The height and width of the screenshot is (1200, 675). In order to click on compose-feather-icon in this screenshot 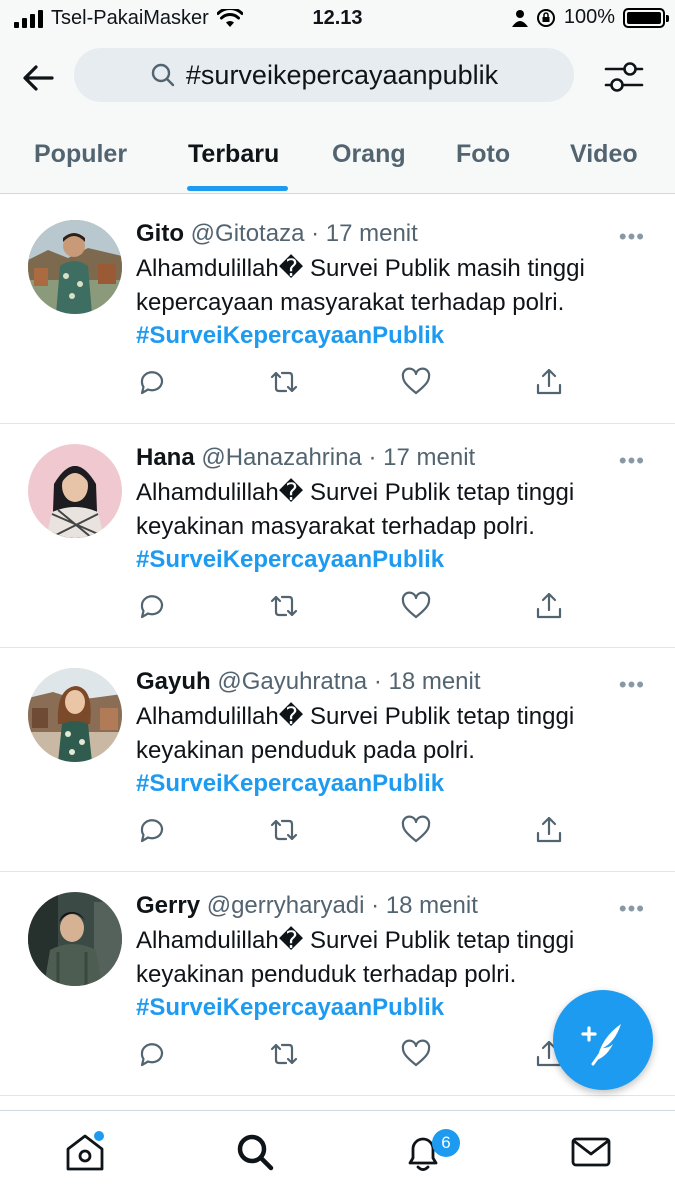, I will do `click(601, 1045)`.